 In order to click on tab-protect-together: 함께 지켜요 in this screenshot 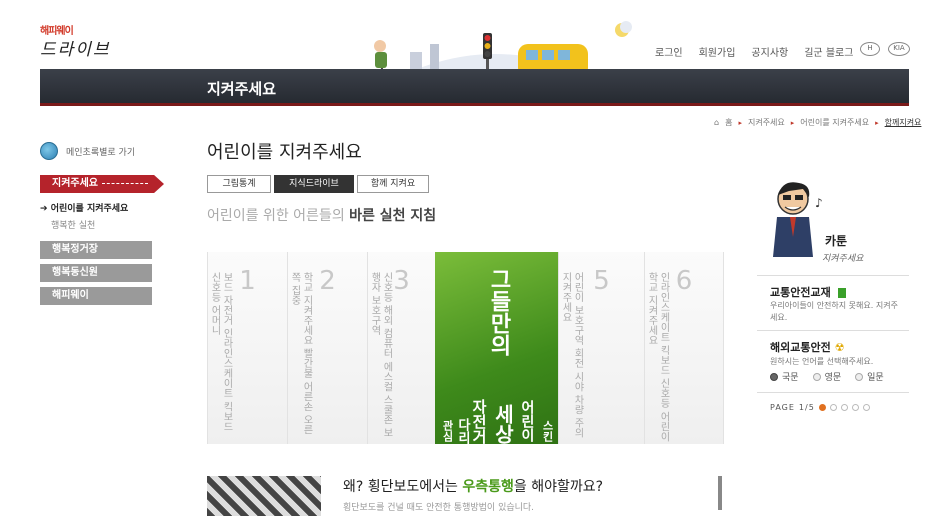, I will do `click(393, 184)`.